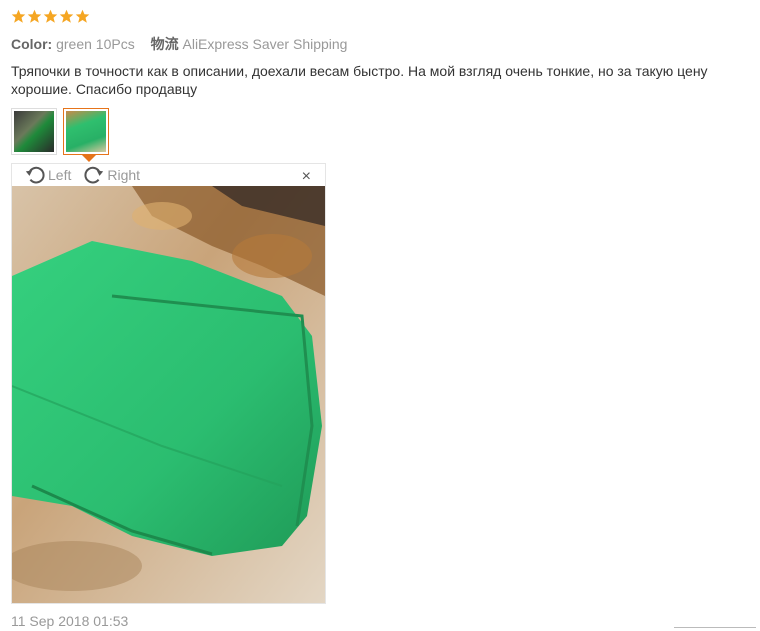 Image resolution: width=760 pixels, height=631 pixels. I want to click on close-button: ×, so click(306, 177).